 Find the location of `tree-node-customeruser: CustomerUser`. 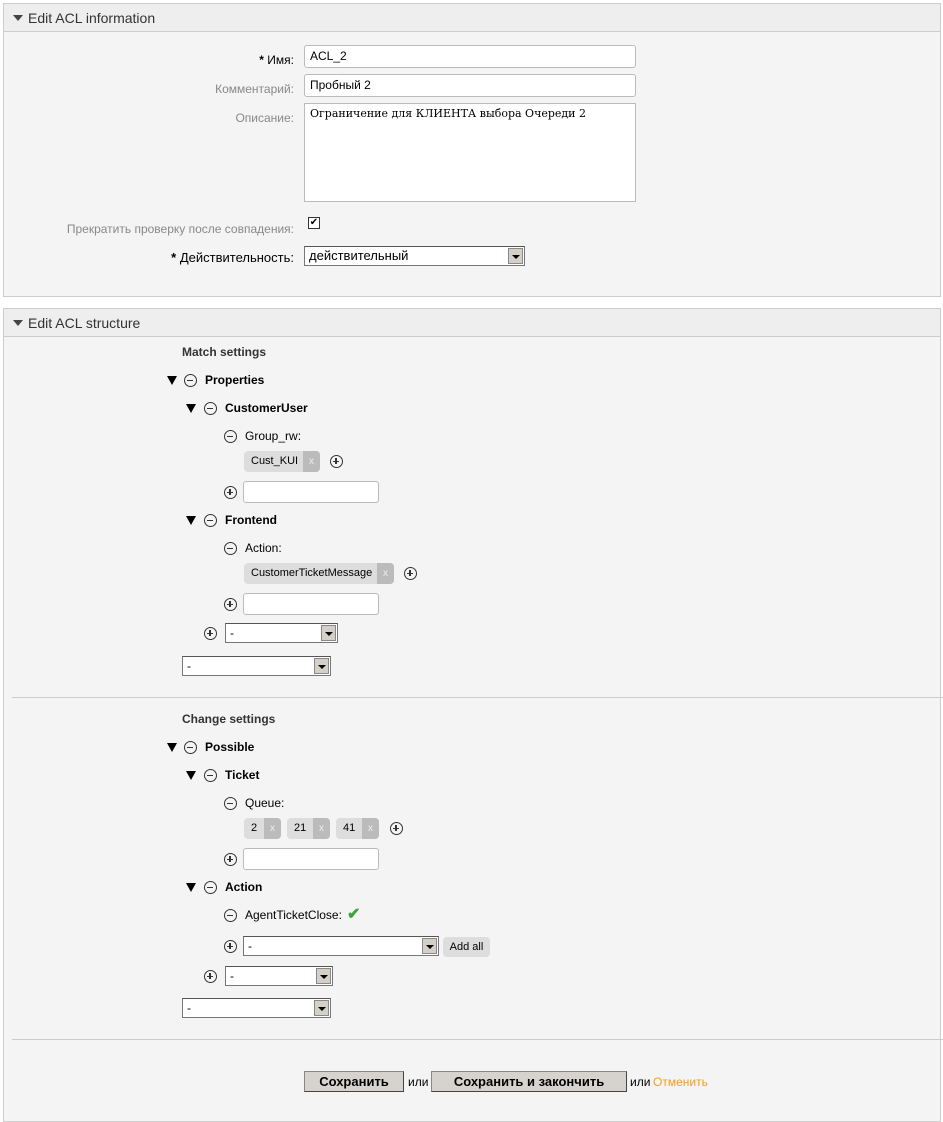

tree-node-customeruser: CustomerUser is located at coordinates (266, 408).